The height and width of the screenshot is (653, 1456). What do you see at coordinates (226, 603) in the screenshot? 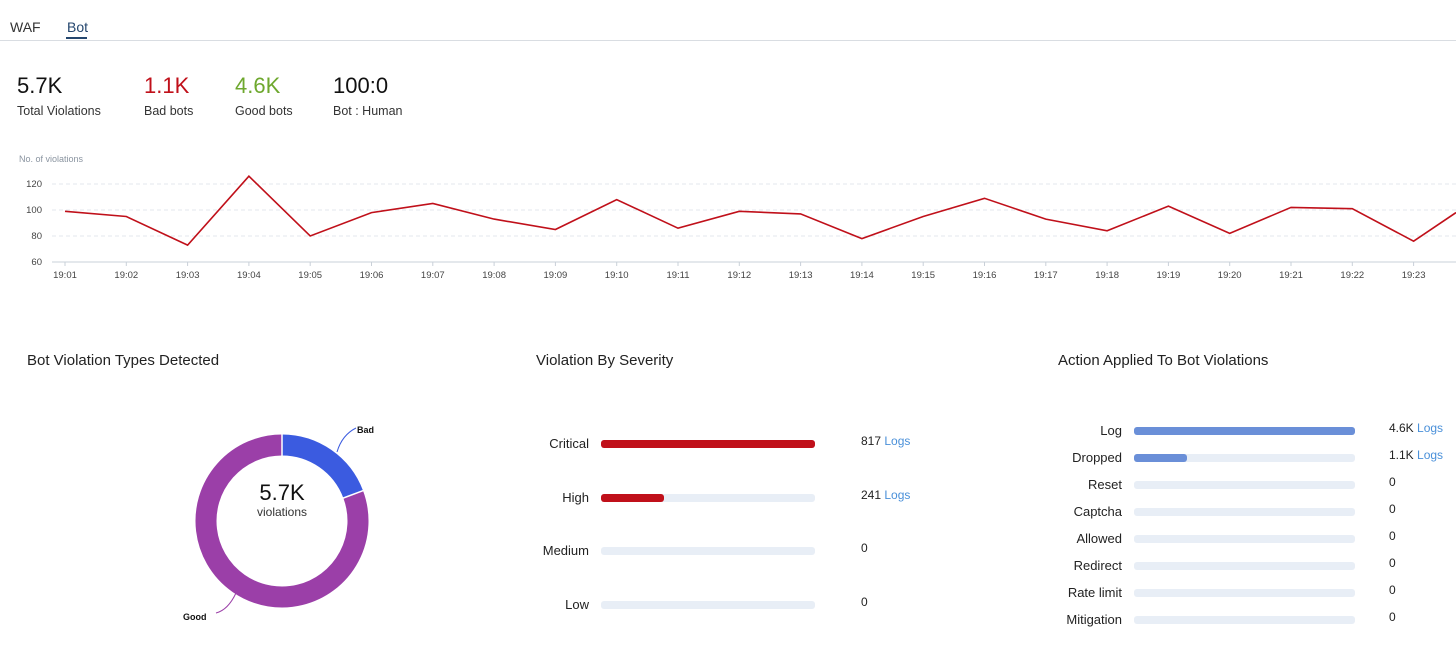
I see `good-leader-line` at bounding box center [226, 603].